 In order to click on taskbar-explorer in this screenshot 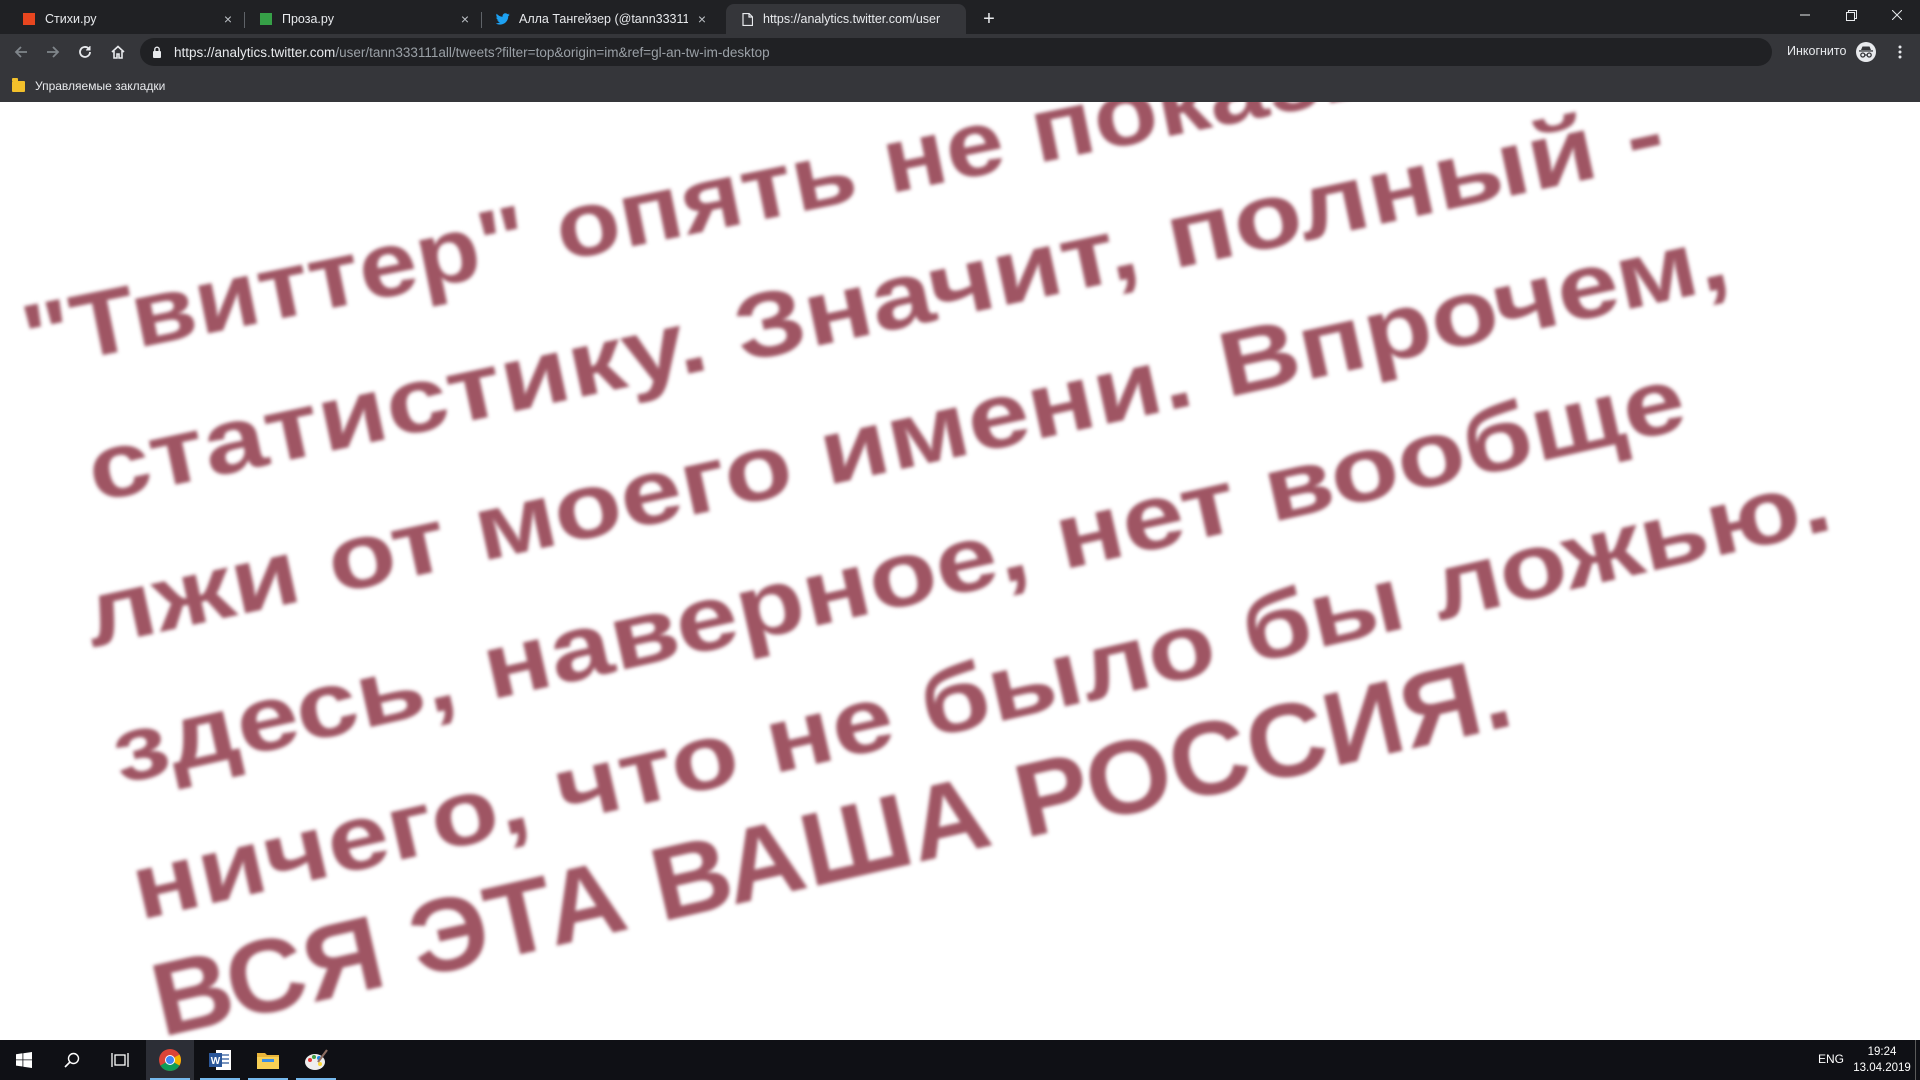, I will do `click(268, 1060)`.